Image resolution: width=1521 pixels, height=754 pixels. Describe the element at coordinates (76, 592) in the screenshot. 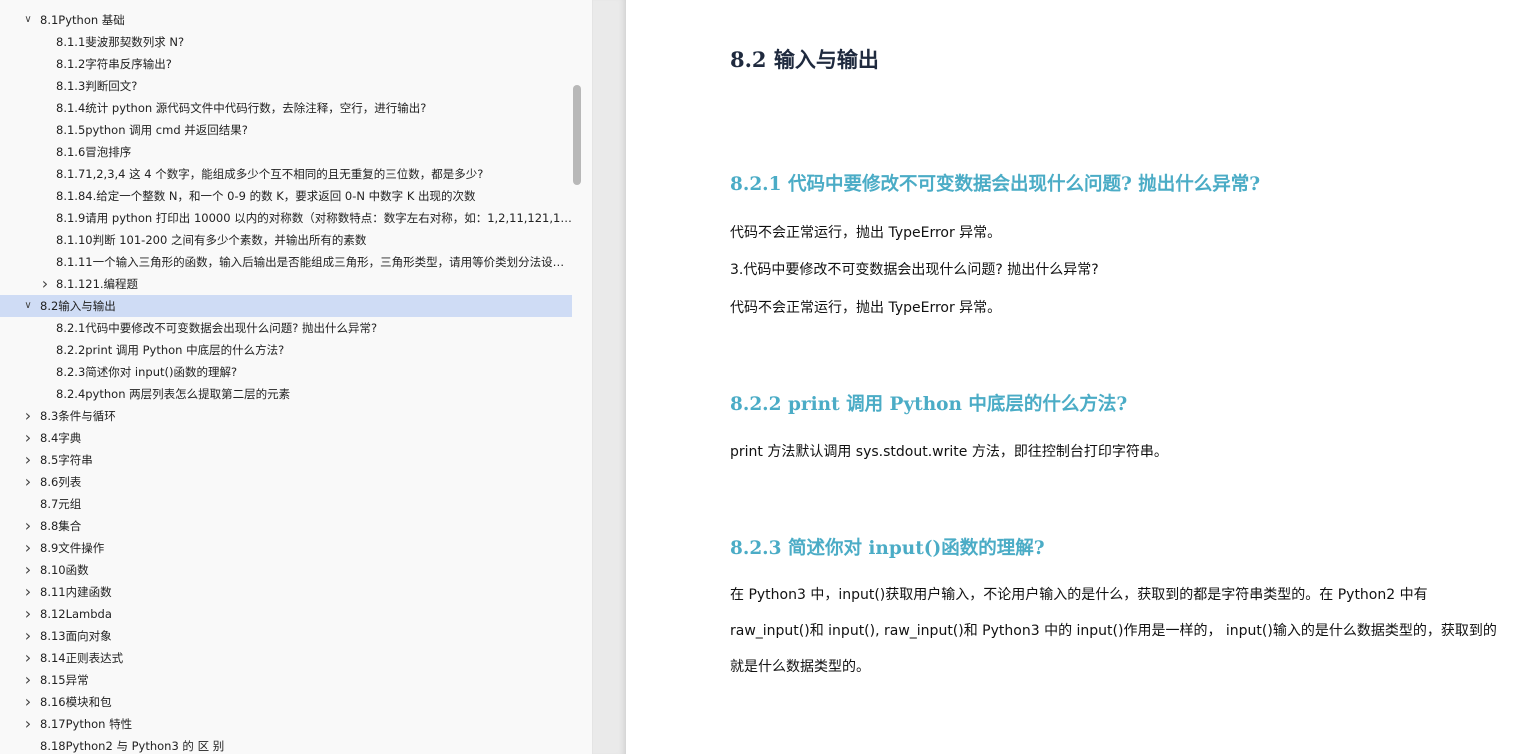

I see `outline-item-label: 8.11内建函数` at that location.